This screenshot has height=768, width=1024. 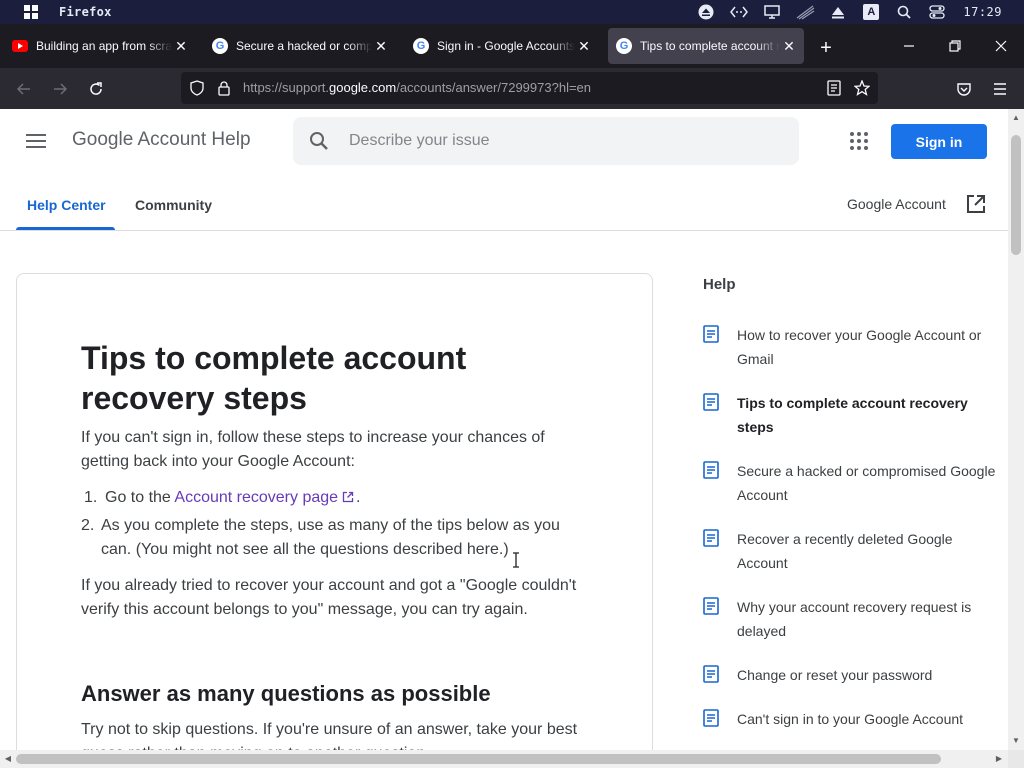 I want to click on minimize-button, so click(x=909, y=46).